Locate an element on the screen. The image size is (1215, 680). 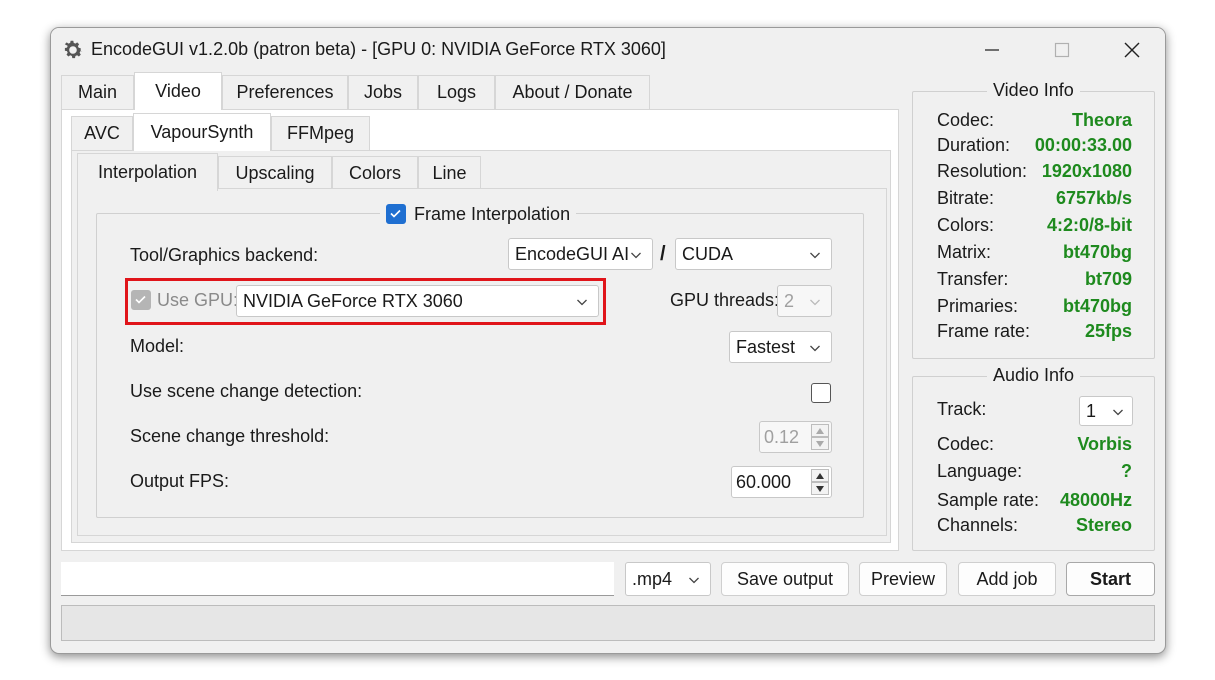
info-value: 1920x1080 is located at coordinates (1086, 171).